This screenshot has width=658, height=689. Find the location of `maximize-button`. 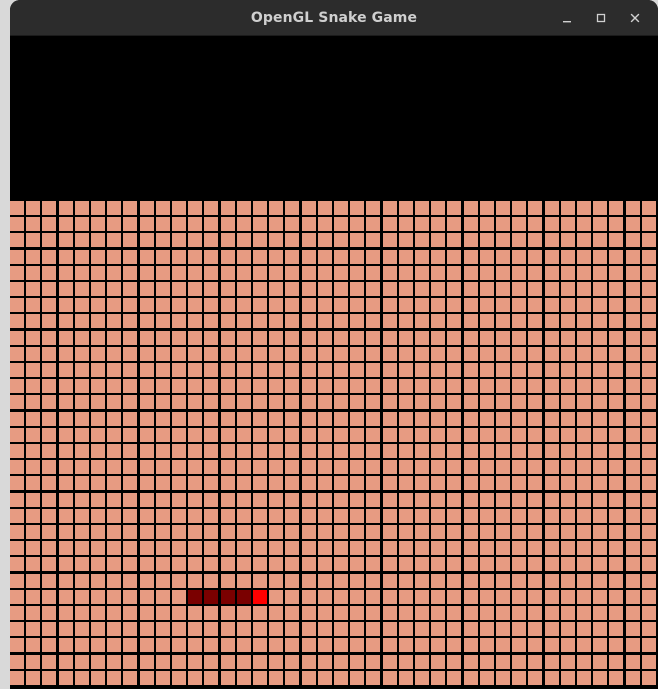

maximize-button is located at coordinates (601, 18).